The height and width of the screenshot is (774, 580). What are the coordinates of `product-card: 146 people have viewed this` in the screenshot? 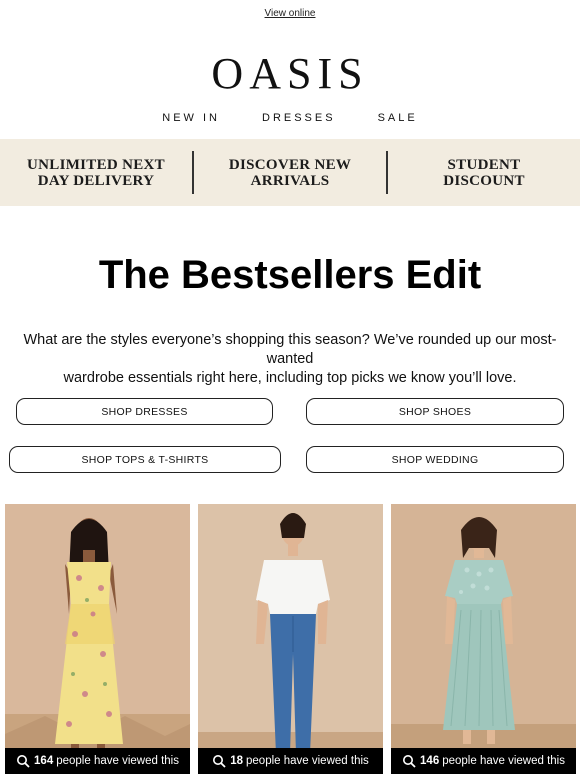 It's located at (483, 639).